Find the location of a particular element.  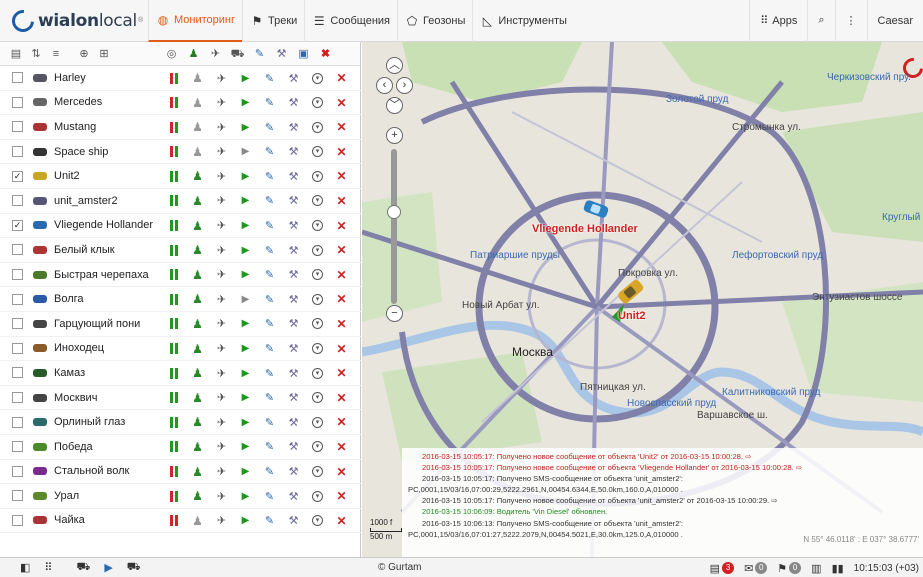

unit-row: Орлиный глаз ♟ ✈ ▶ ✎ ⚒ ▾ ✕ is located at coordinates (180, 422).